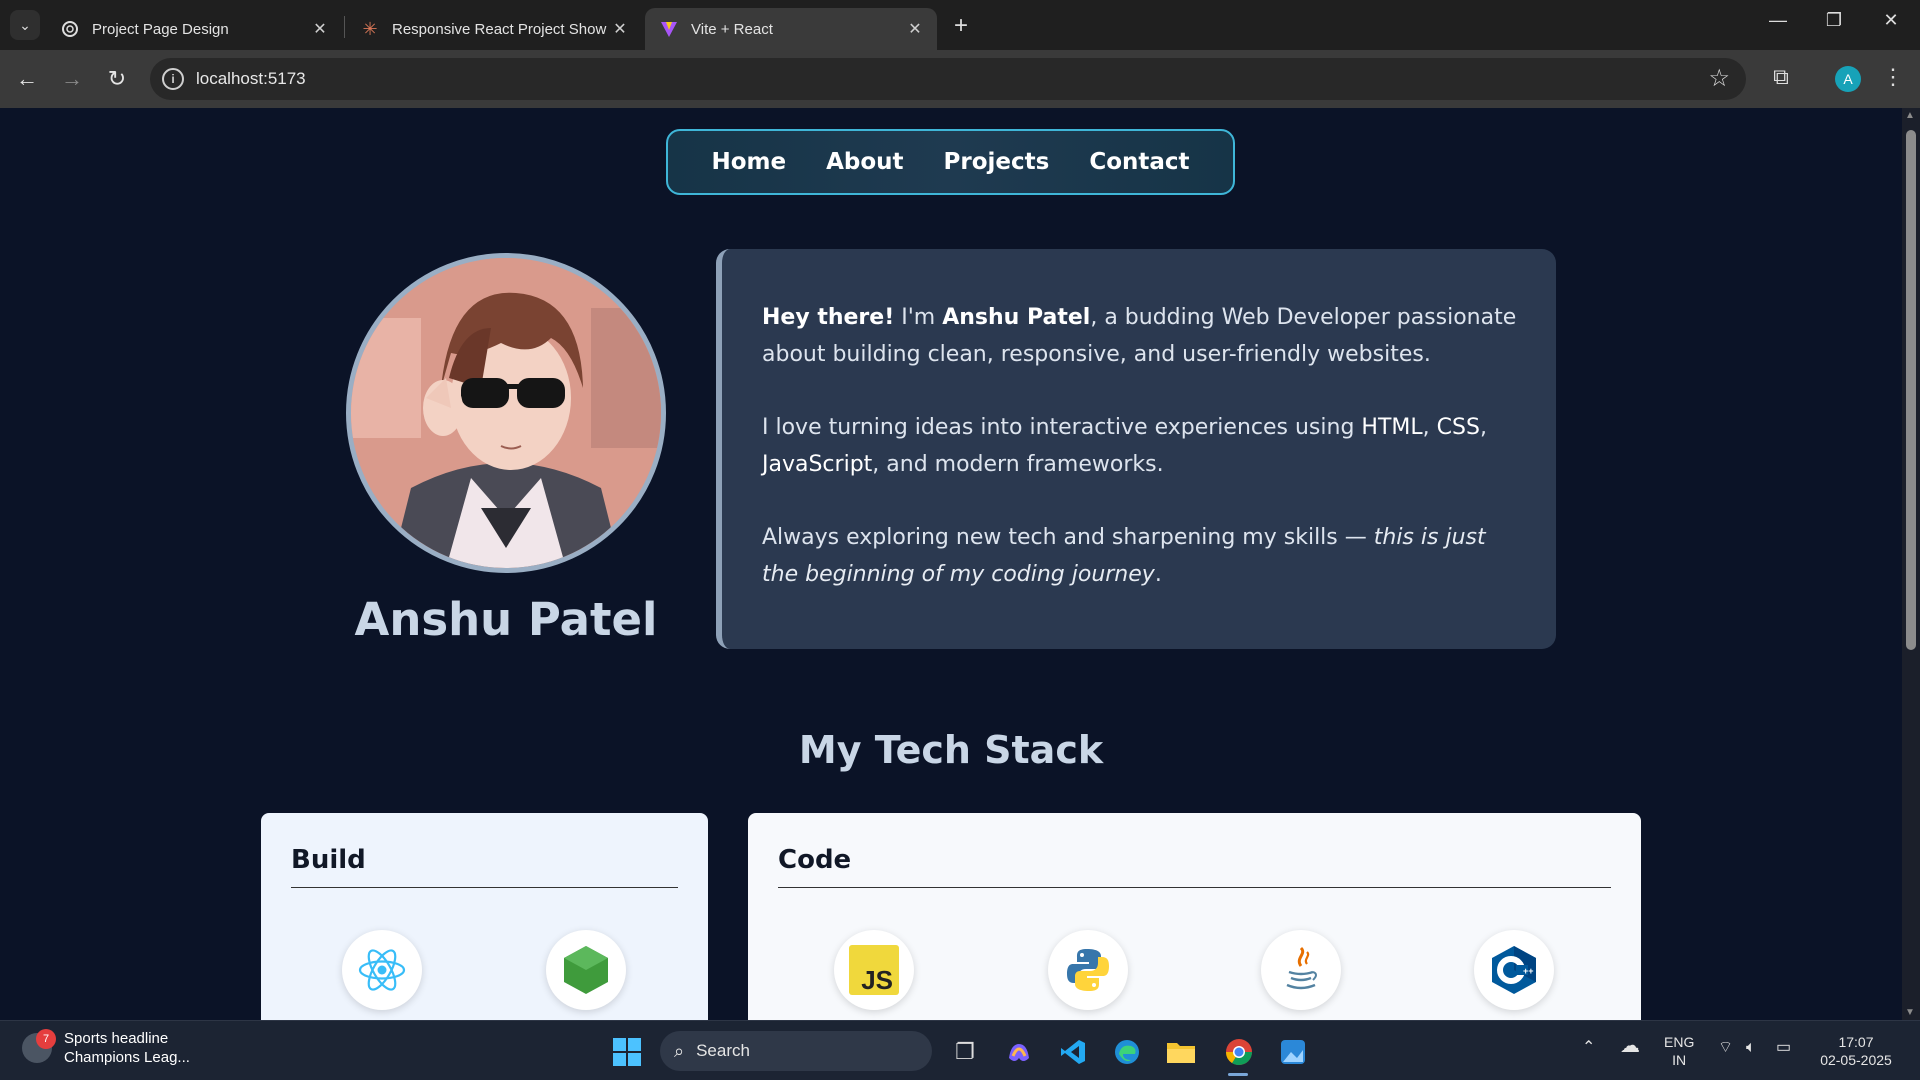 This screenshot has height=1080, width=1920. What do you see at coordinates (1514, 970) in the screenshot?
I see `cpp-icon: ++` at bounding box center [1514, 970].